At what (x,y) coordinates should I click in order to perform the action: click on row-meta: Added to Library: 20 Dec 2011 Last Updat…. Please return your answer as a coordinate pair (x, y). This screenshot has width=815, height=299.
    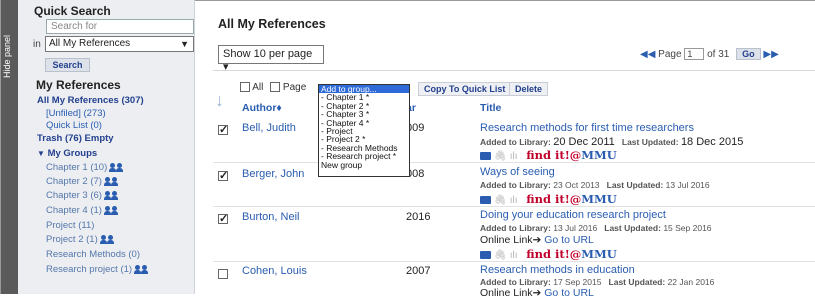
    Looking at the image, I should click on (611, 142).